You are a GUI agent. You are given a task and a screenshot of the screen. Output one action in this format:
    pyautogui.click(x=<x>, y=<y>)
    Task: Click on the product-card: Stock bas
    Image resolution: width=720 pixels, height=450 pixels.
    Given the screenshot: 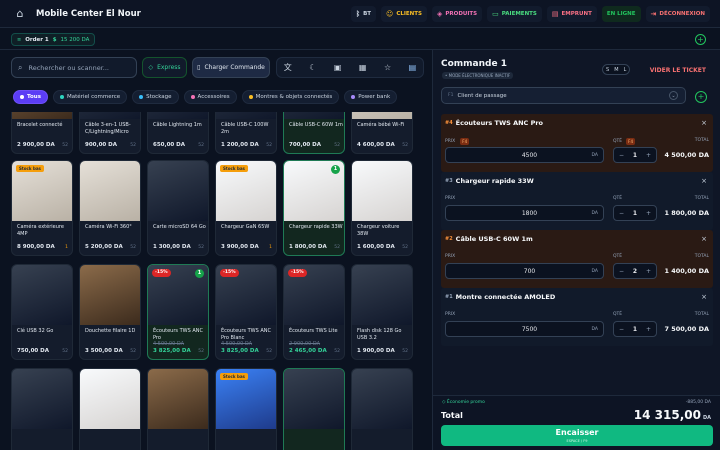 What is the action you would take?
    pyautogui.click(x=246, y=409)
    